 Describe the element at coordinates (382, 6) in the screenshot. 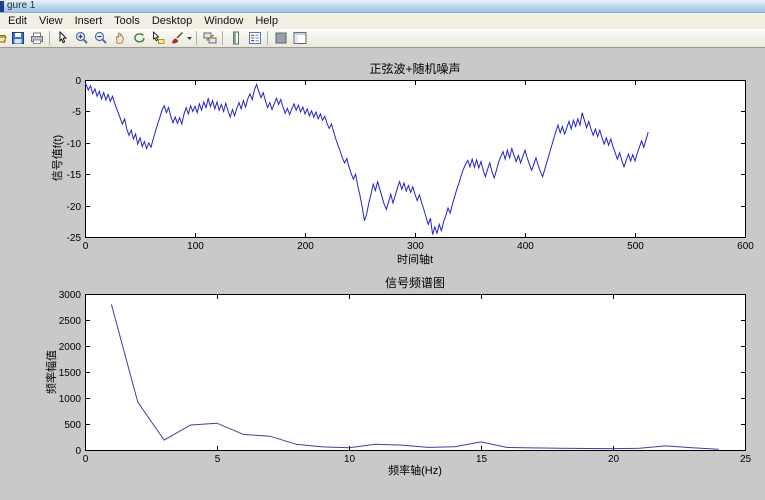

I see `window-titlebar: gure 1` at that location.